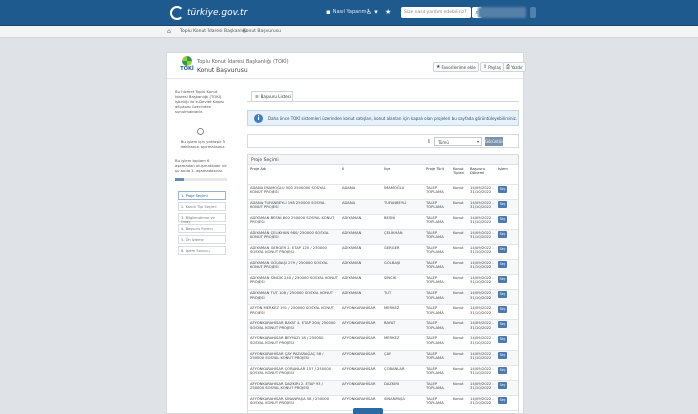  I want to click on table-title: Proje Seçimi, so click(383, 160).